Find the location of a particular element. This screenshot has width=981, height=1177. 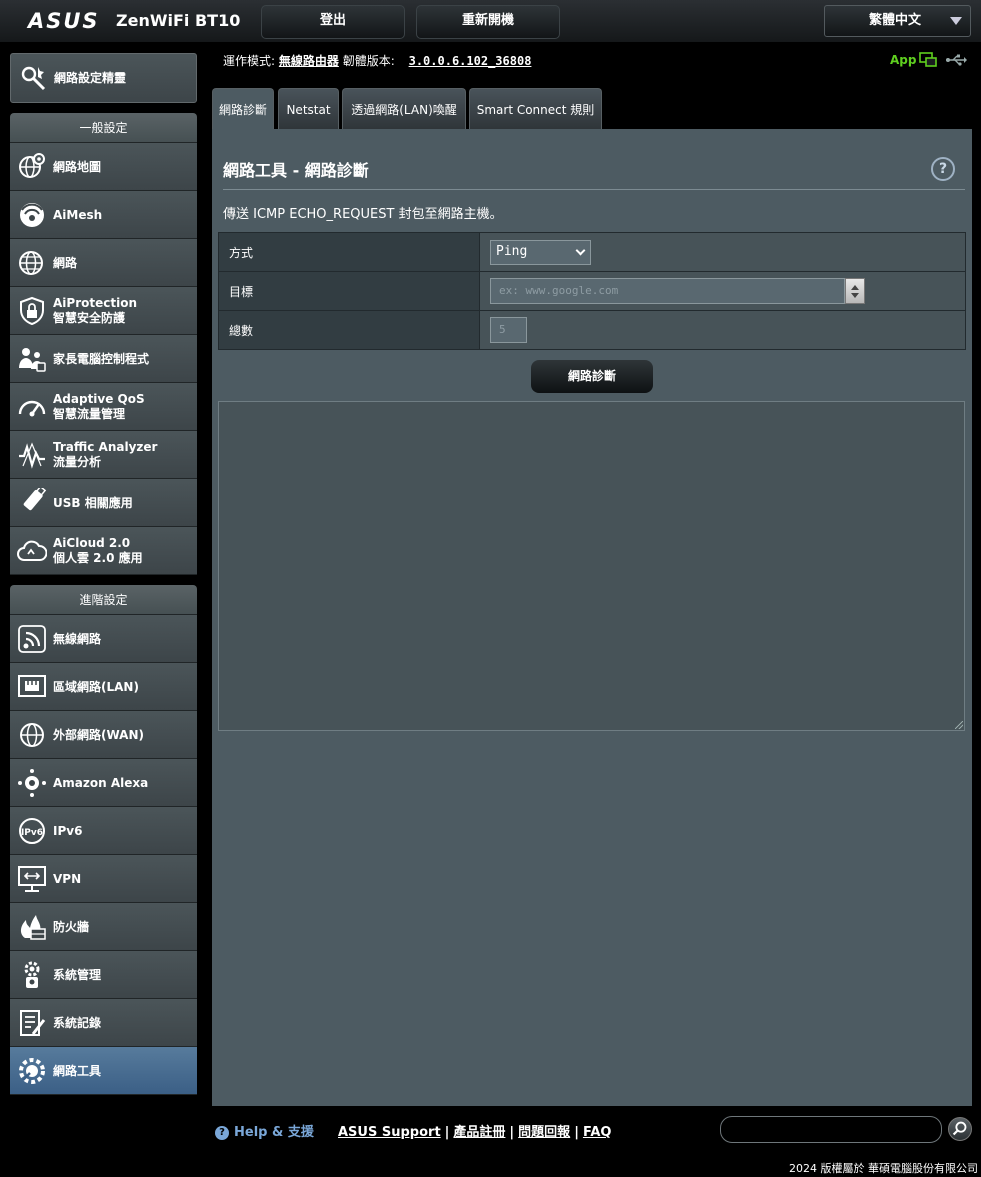

reboot-button: 重新開機 is located at coordinates (488, 22).